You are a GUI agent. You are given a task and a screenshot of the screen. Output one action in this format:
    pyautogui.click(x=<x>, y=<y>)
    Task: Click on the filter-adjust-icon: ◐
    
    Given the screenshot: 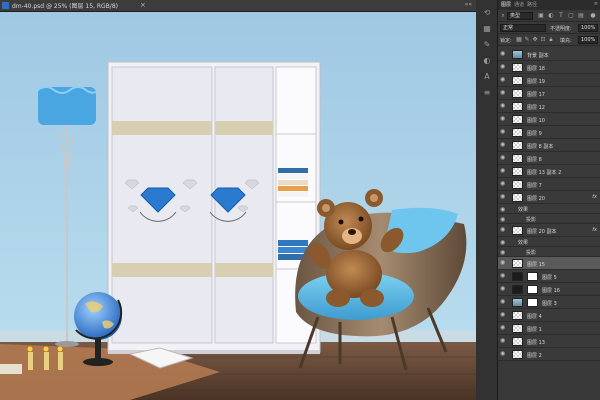 What is the action you would take?
    pyautogui.click(x=551, y=16)
    